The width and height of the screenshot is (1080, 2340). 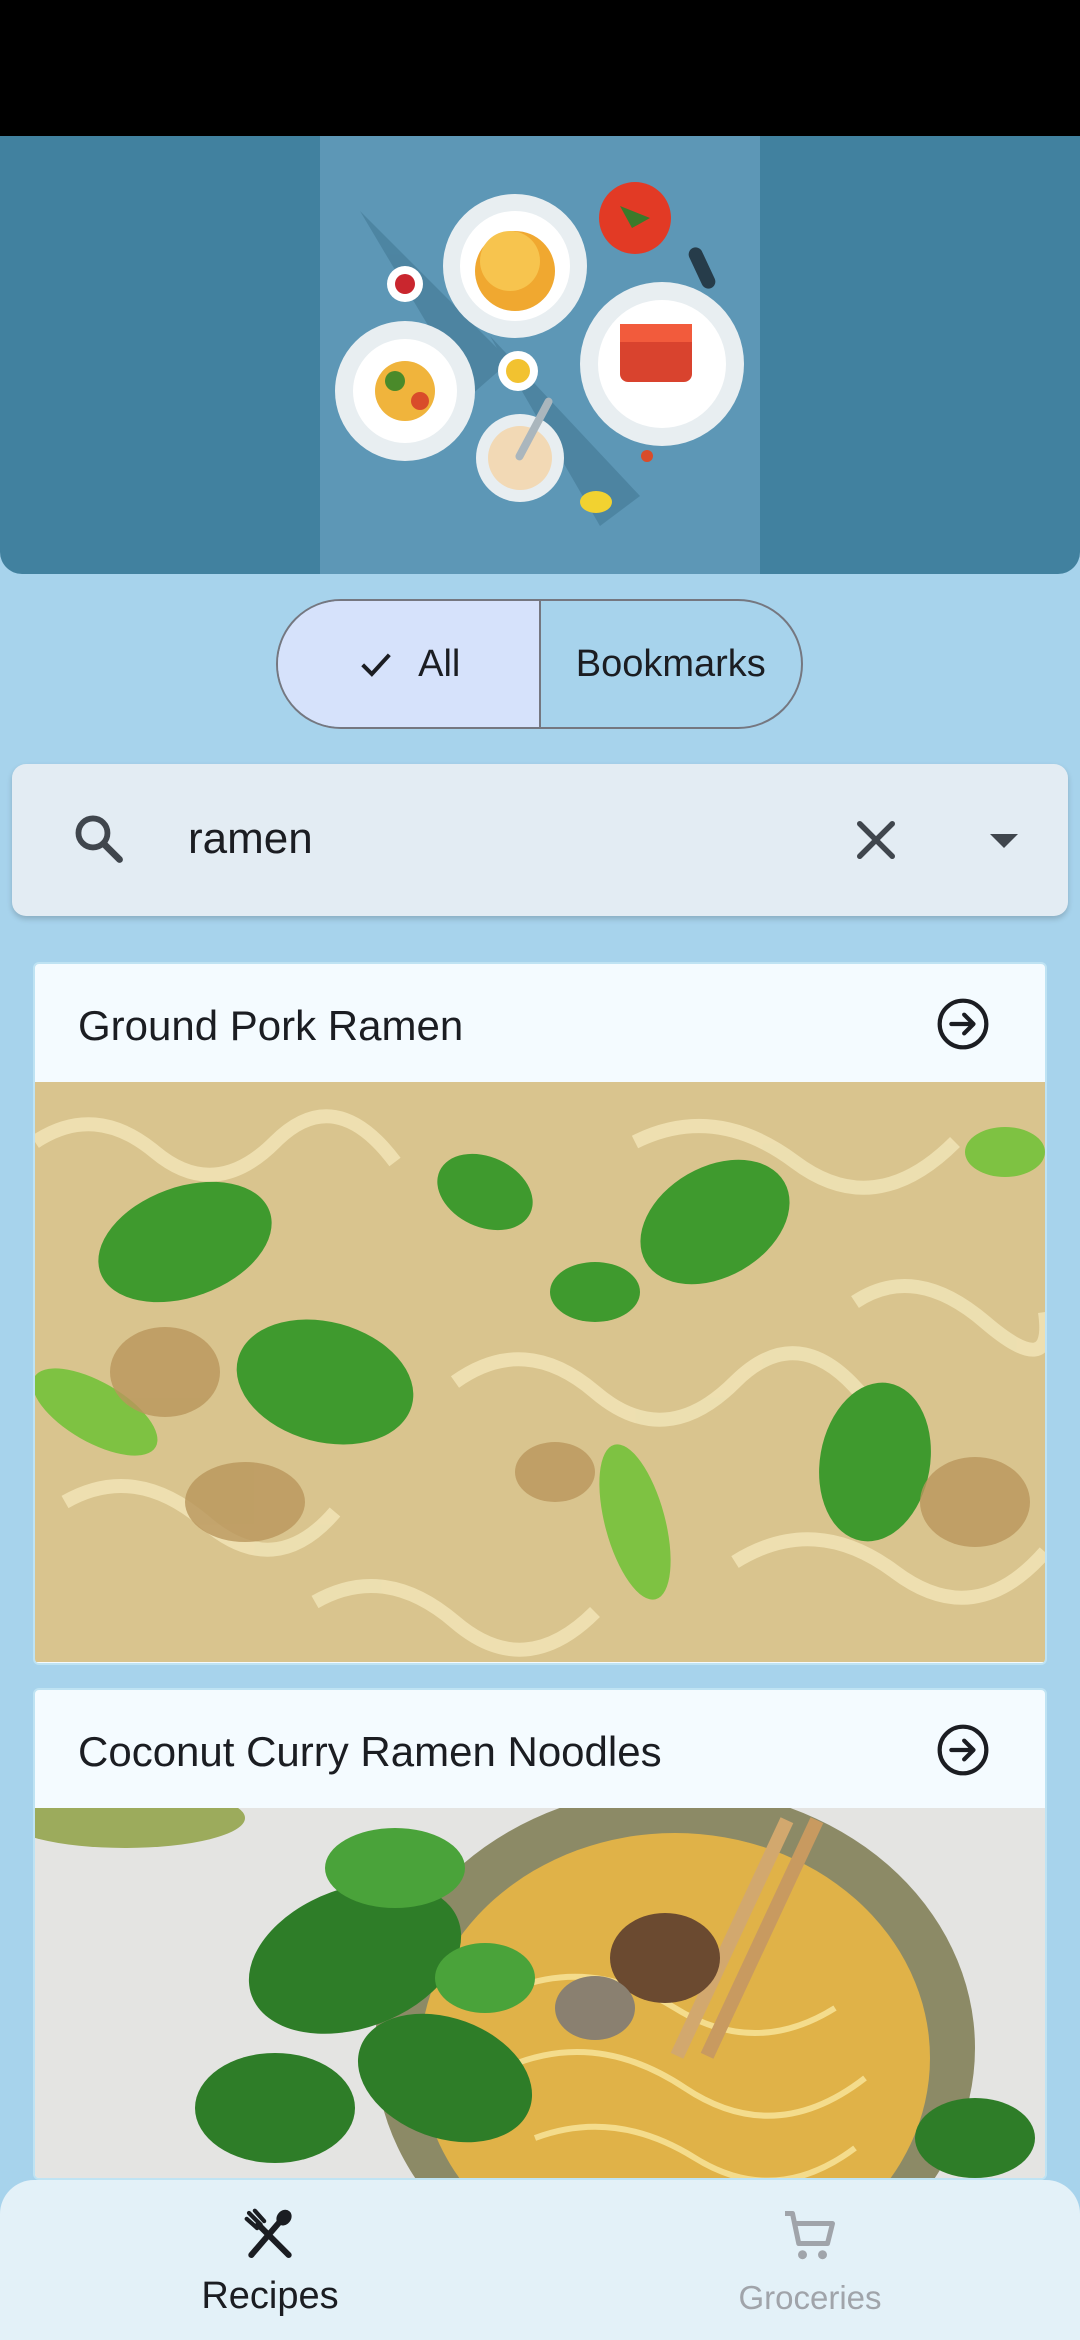 What do you see at coordinates (810, 2297) in the screenshot?
I see `nav-groceries-label: Groceries` at bounding box center [810, 2297].